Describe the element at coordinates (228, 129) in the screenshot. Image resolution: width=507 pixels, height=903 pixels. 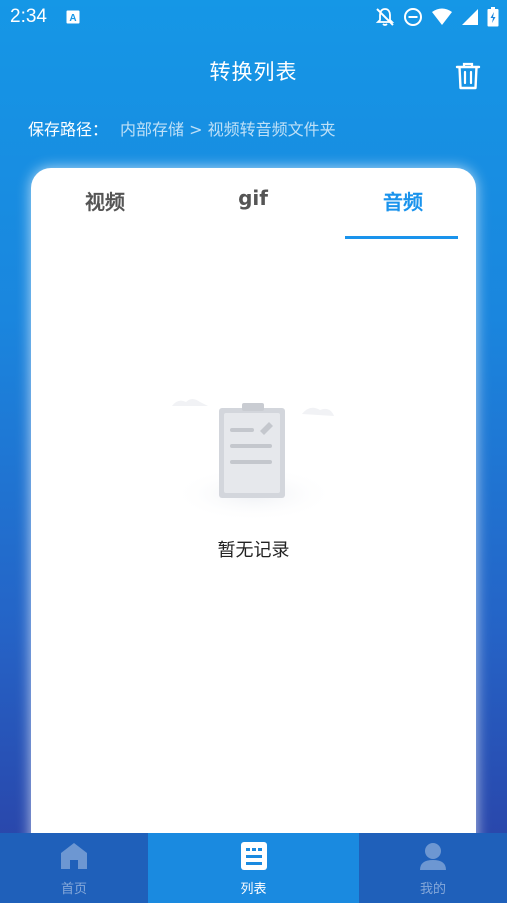
I see `save-path-value: 内部存储 > 视频转音频文件夹` at that location.